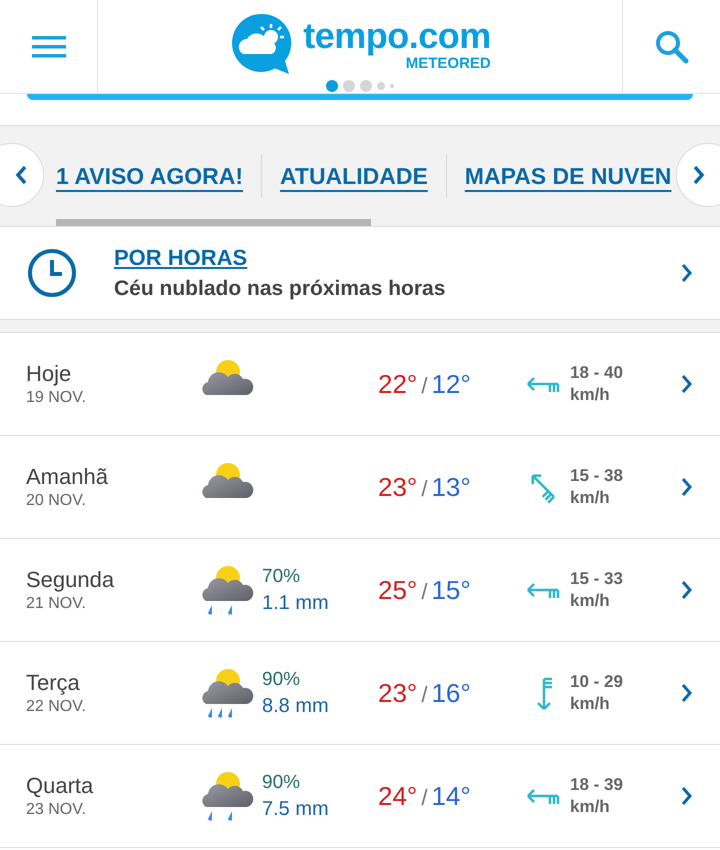 This screenshot has height=850, width=720. What do you see at coordinates (596, 681) in the screenshot?
I see `wind-speed: 10 - 29` at bounding box center [596, 681].